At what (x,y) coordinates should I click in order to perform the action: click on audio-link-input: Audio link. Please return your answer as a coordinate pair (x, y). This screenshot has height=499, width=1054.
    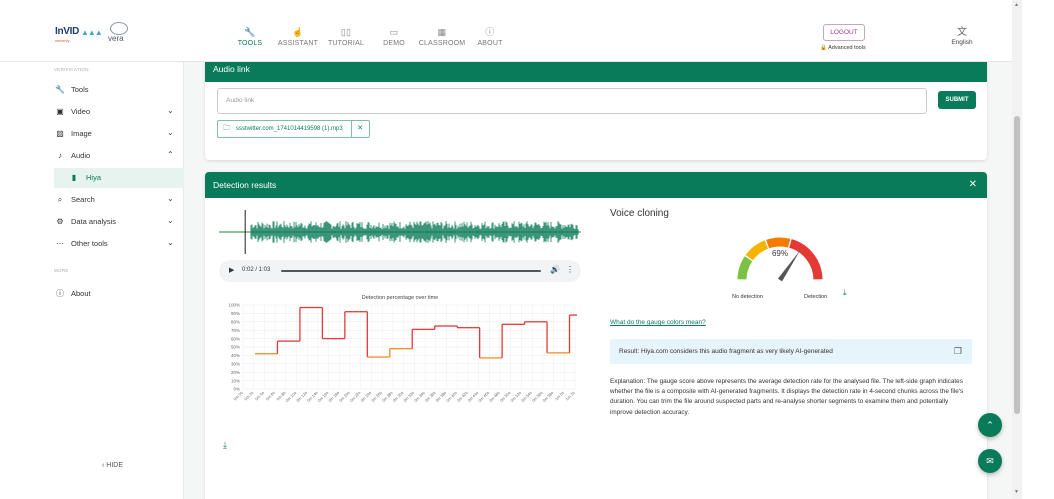
    Looking at the image, I should click on (572, 101).